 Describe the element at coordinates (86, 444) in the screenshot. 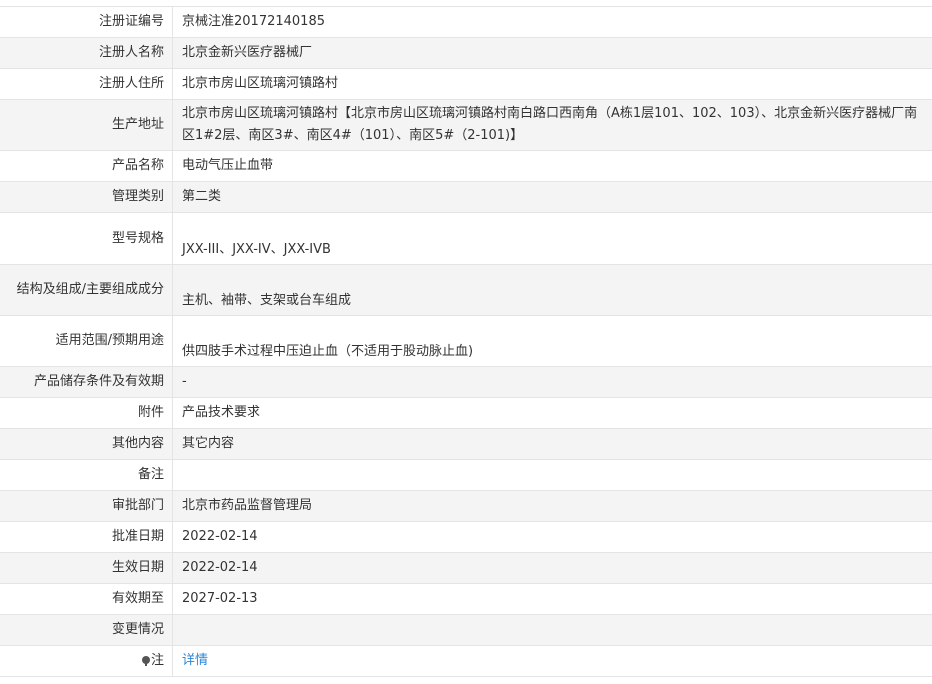

I see `row-label-other-content: 其他内容` at that location.